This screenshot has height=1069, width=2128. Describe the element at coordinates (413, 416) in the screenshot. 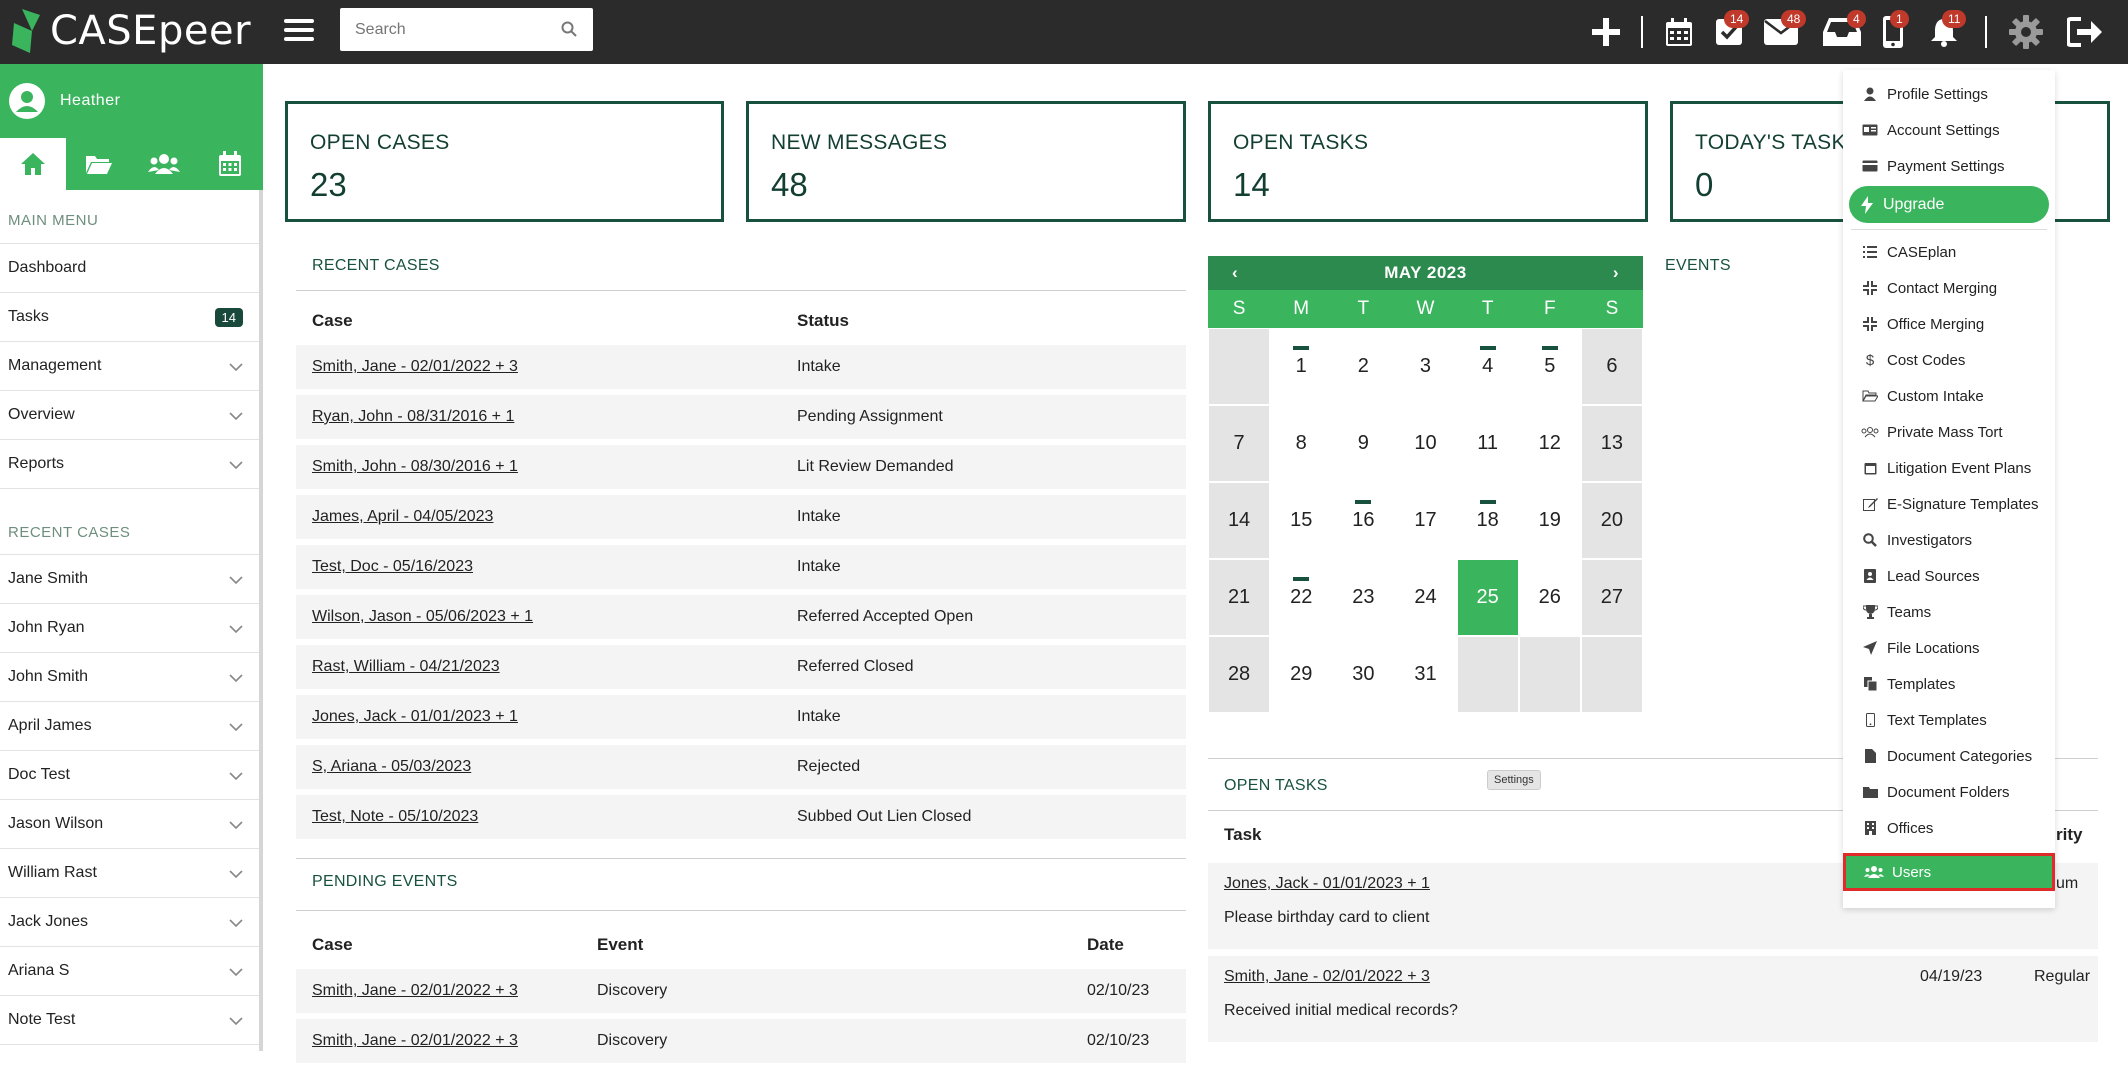

I see `case-link: Ryan, John - 08/31/2016 + 1` at that location.